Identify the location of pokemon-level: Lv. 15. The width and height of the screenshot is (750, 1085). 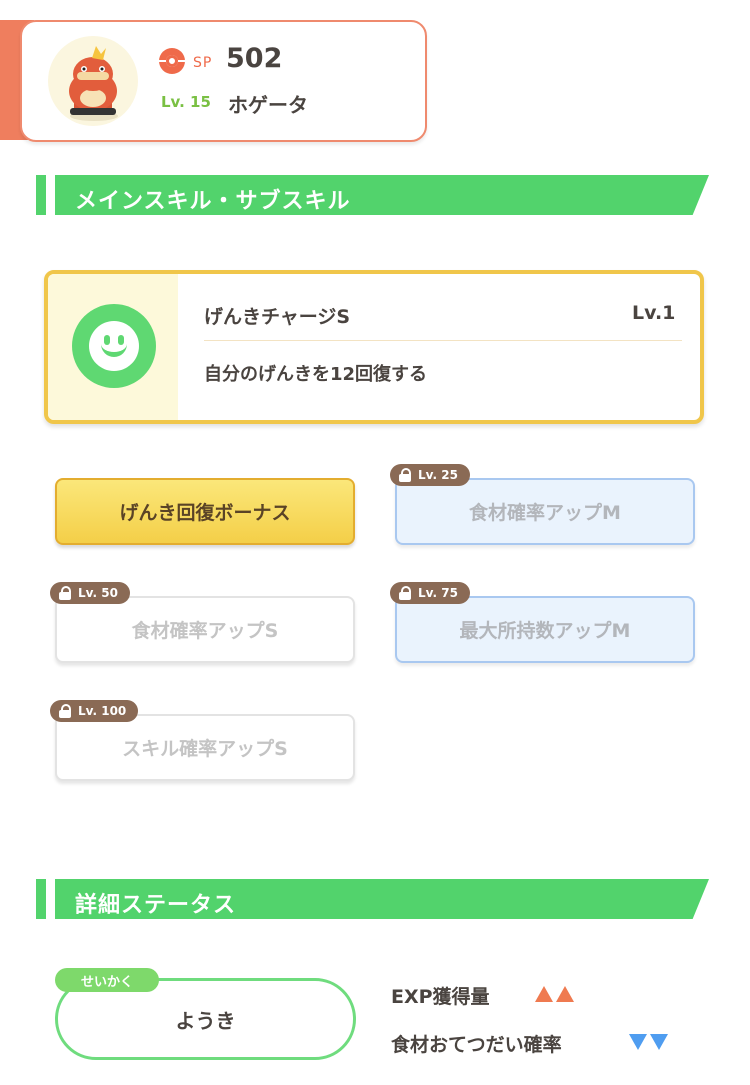
(186, 102).